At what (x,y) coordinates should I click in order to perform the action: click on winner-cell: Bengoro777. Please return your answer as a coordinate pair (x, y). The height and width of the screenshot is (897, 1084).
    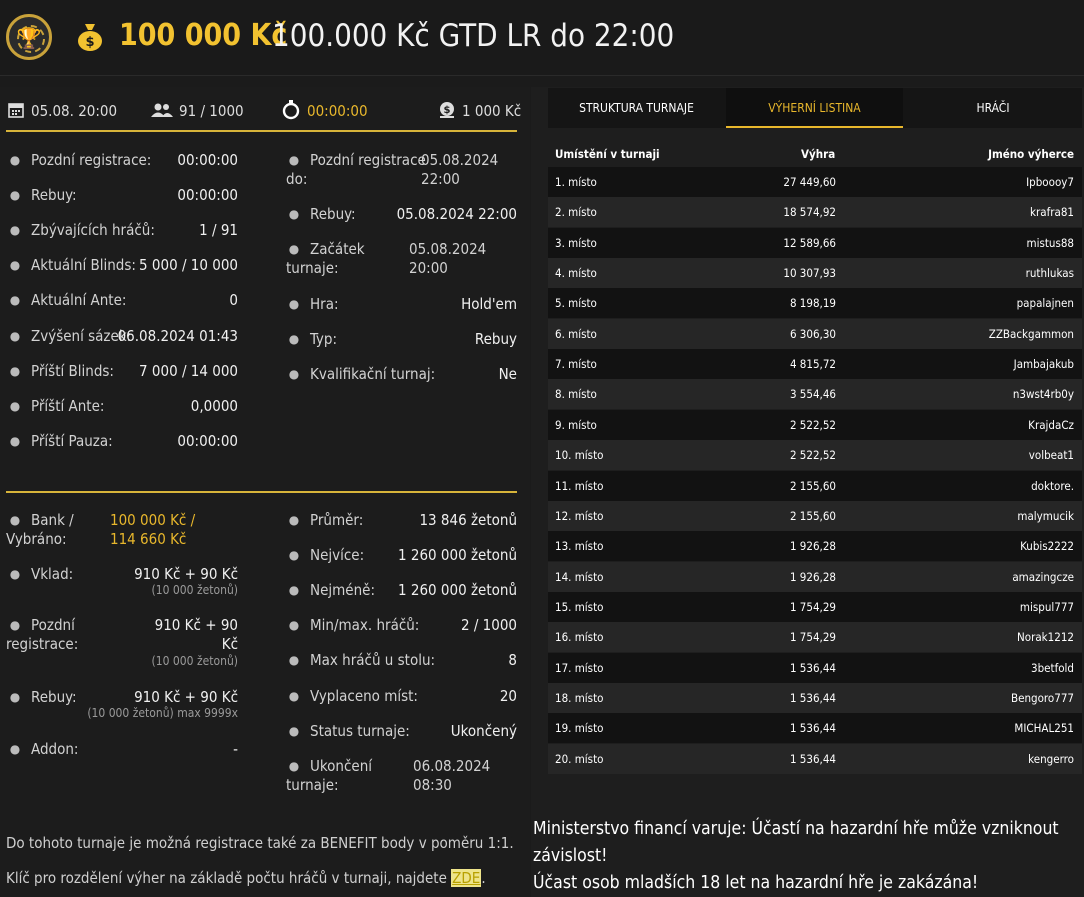
    Looking at the image, I should click on (1042, 697).